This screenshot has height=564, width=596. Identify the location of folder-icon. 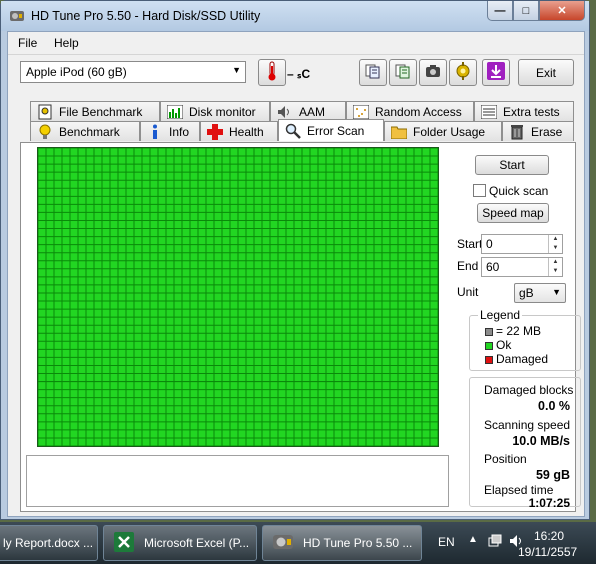
(399, 132).